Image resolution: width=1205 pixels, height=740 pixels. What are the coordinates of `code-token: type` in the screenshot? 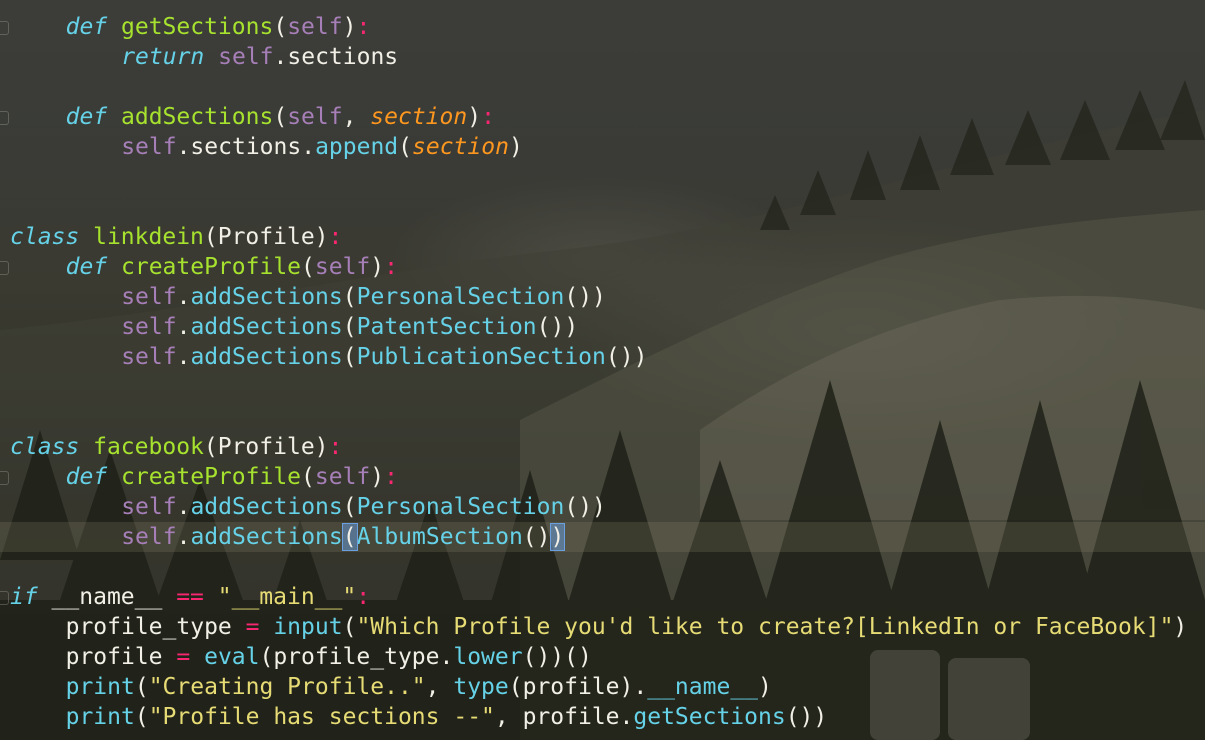 It's located at (481, 687).